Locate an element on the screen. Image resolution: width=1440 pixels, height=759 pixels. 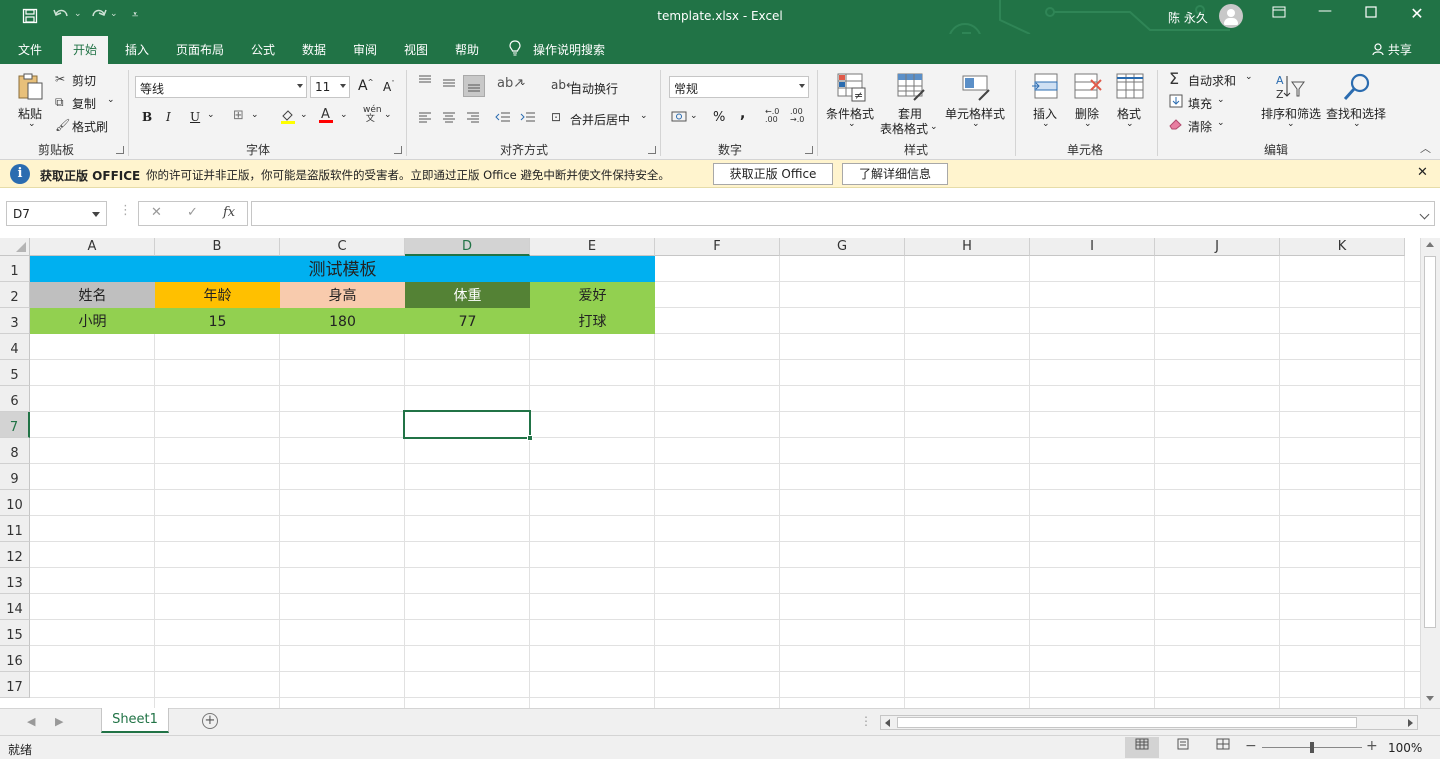
minimize-icon: — is located at coordinates (1325, 11).